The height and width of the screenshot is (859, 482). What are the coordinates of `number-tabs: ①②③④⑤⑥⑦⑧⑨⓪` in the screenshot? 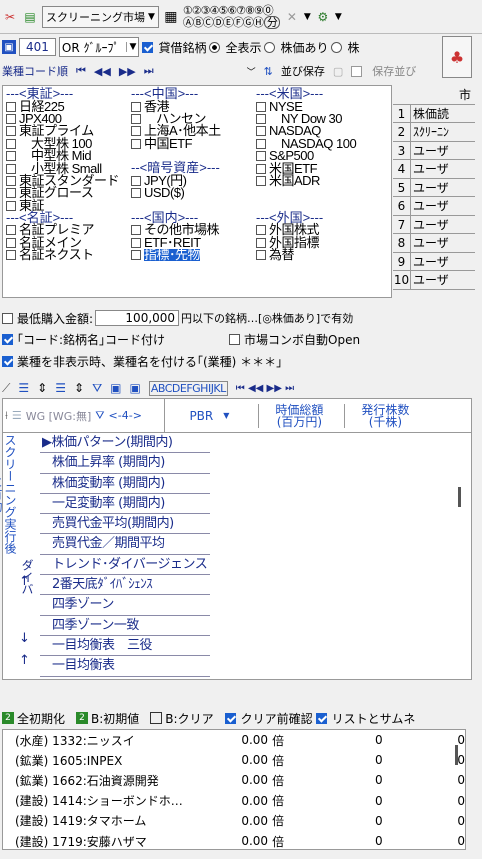 It's located at (231, 10).